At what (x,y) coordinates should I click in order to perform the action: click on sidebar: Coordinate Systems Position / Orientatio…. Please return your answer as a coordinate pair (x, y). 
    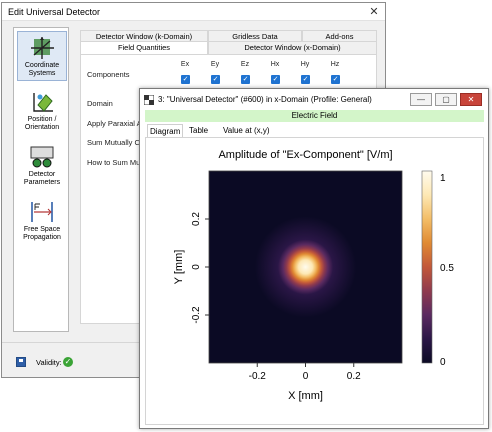
    Looking at the image, I should click on (41, 179).